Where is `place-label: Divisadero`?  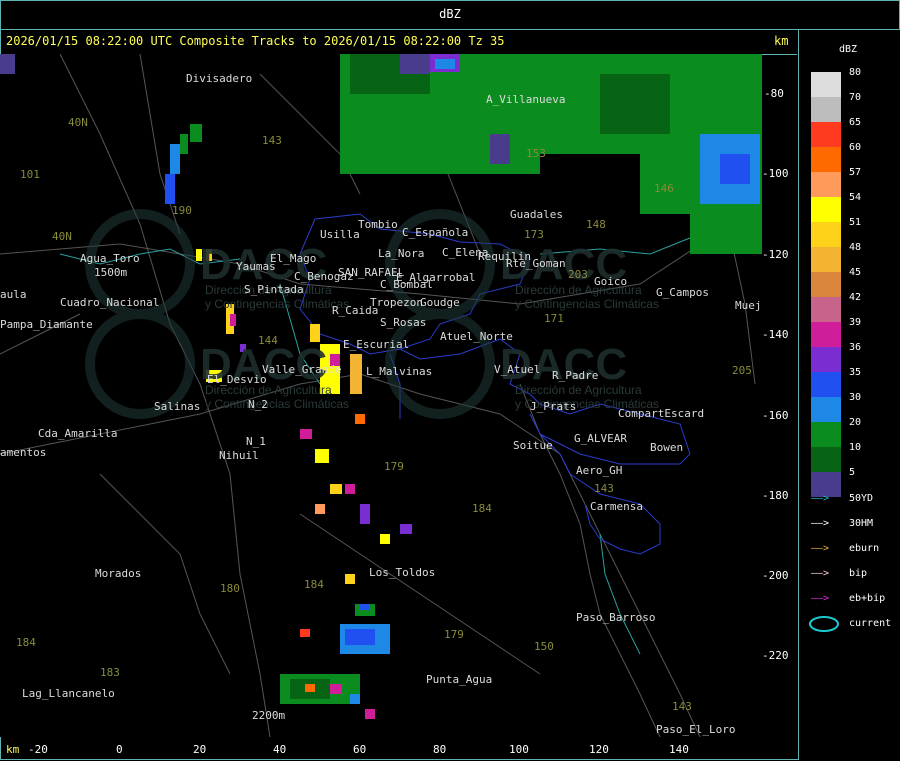
place-label: Divisadero is located at coordinates (219, 78).